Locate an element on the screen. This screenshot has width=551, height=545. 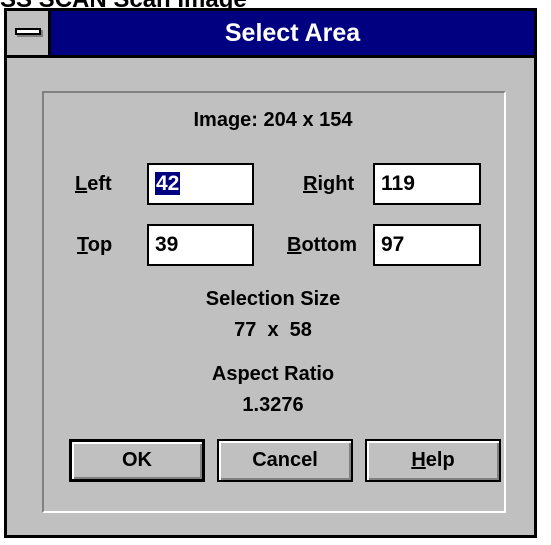
help-mnemonic: H is located at coordinates (418, 460).